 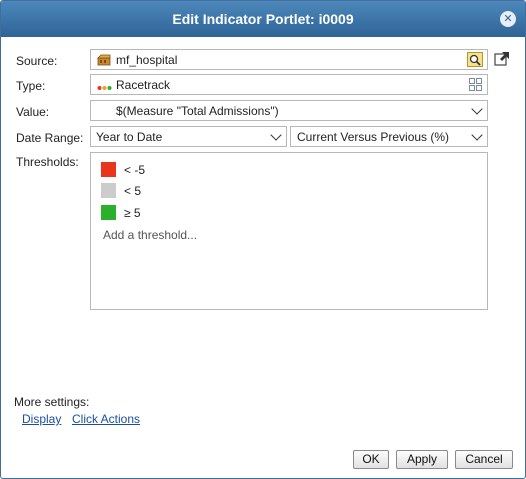 What do you see at coordinates (50, 138) in the screenshot?
I see `date-range-label: Date Range:` at bounding box center [50, 138].